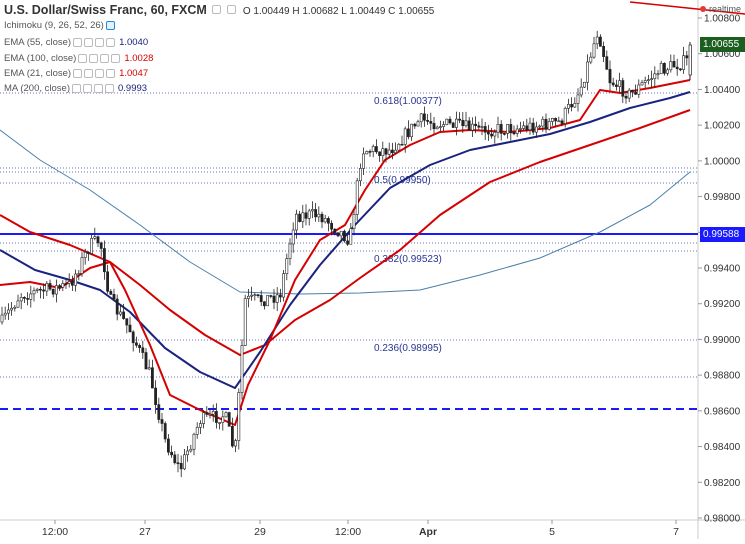  What do you see at coordinates (722, 483) in the screenshot?
I see `price-tick-label: 0.98200` at bounding box center [722, 483].